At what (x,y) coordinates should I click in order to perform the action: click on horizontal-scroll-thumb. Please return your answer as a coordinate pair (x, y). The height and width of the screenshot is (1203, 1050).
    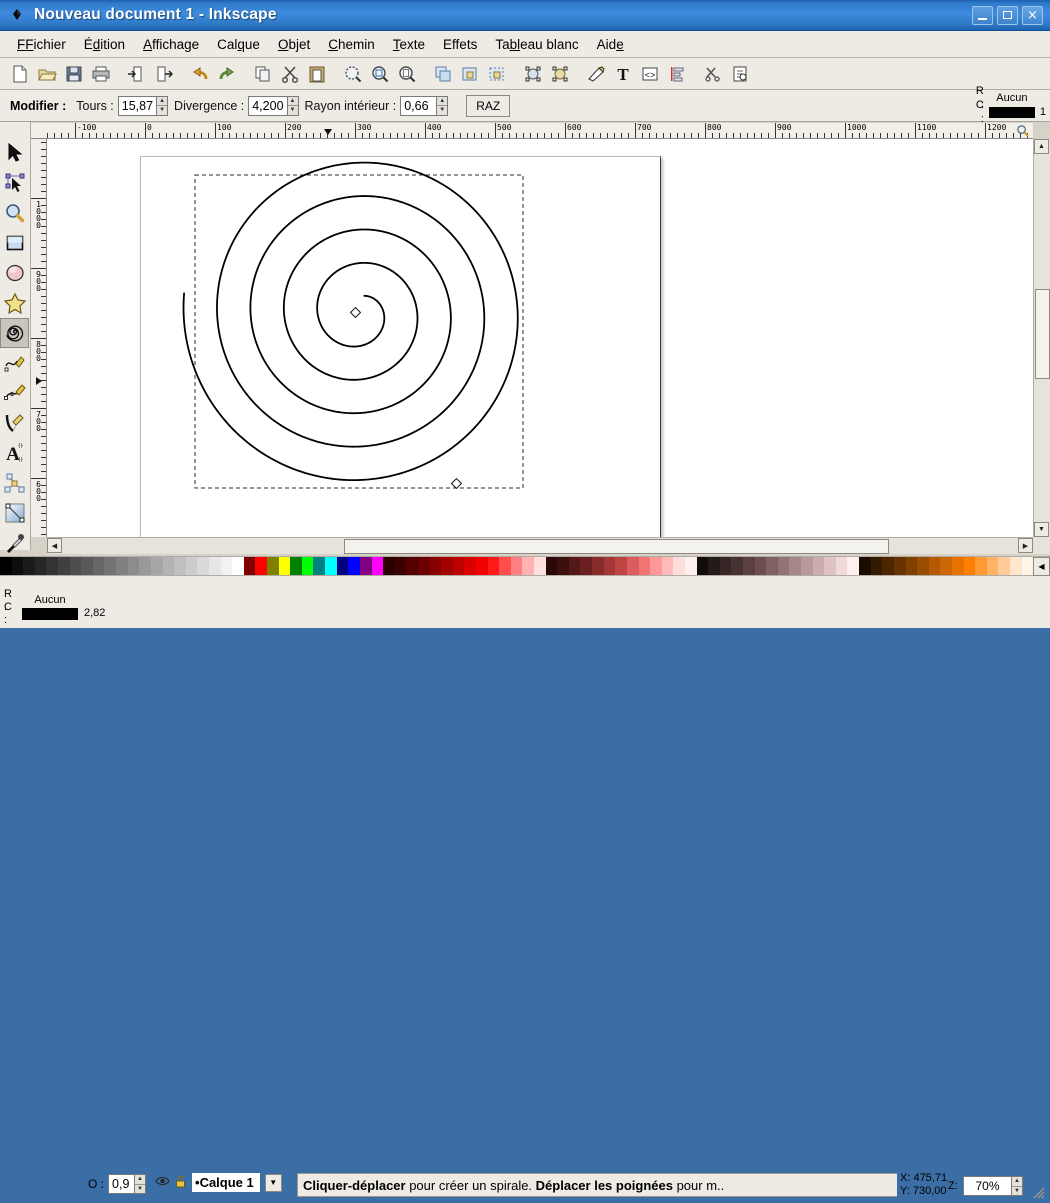
    Looking at the image, I should click on (616, 546).